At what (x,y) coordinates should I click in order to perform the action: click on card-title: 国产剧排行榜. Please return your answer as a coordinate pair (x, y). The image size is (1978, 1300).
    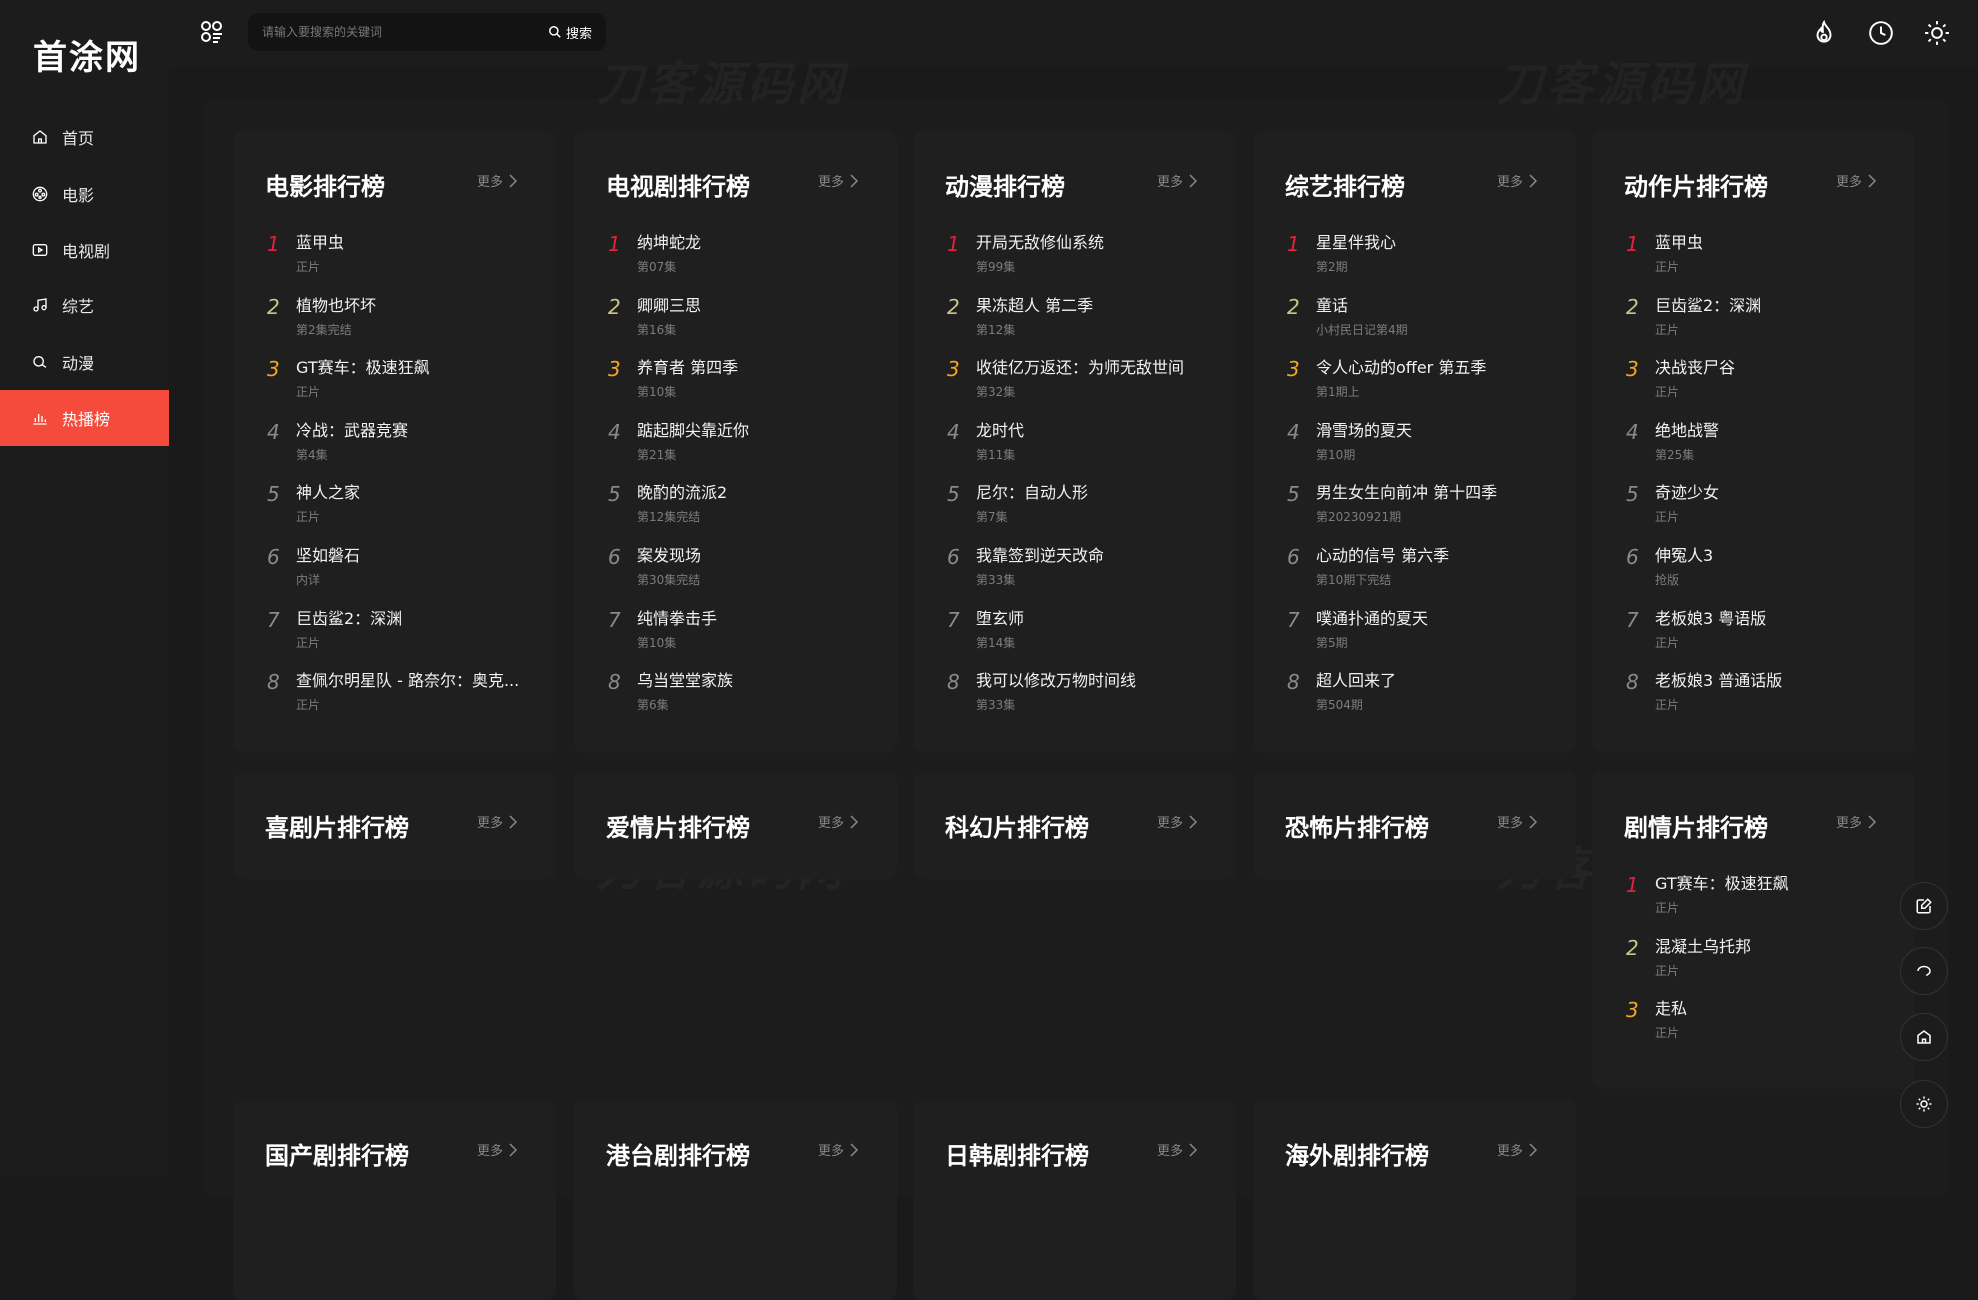
    Looking at the image, I should click on (337, 1153).